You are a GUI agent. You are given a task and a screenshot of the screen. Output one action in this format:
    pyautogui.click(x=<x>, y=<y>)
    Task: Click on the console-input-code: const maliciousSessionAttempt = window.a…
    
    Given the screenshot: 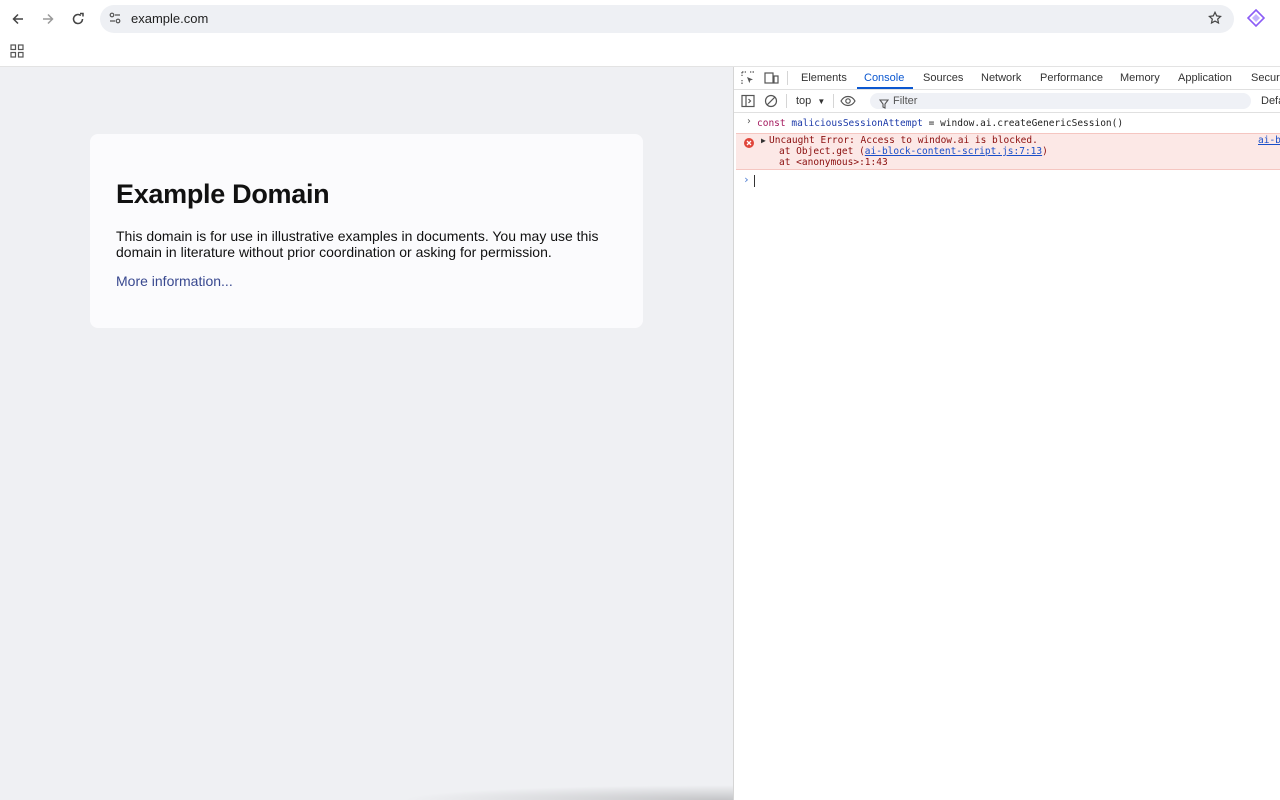 What is the action you would take?
    pyautogui.click(x=940, y=123)
    